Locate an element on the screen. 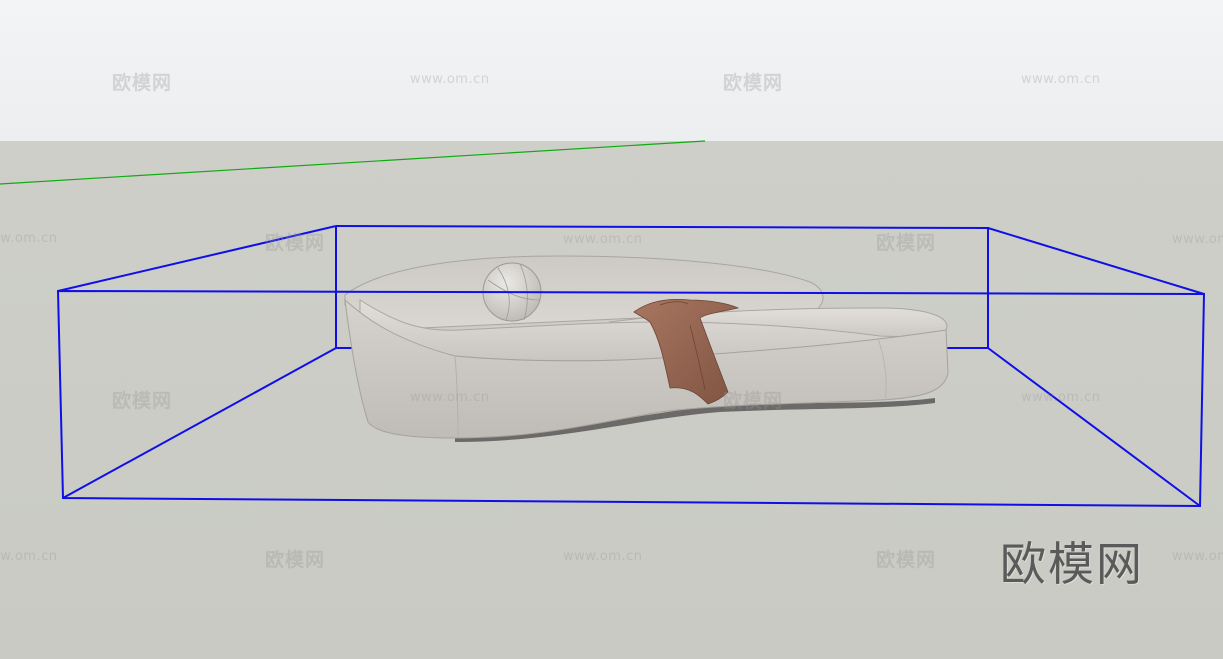 The image size is (1223, 659). site-logo: 欧模网 is located at coordinates (1072, 564).